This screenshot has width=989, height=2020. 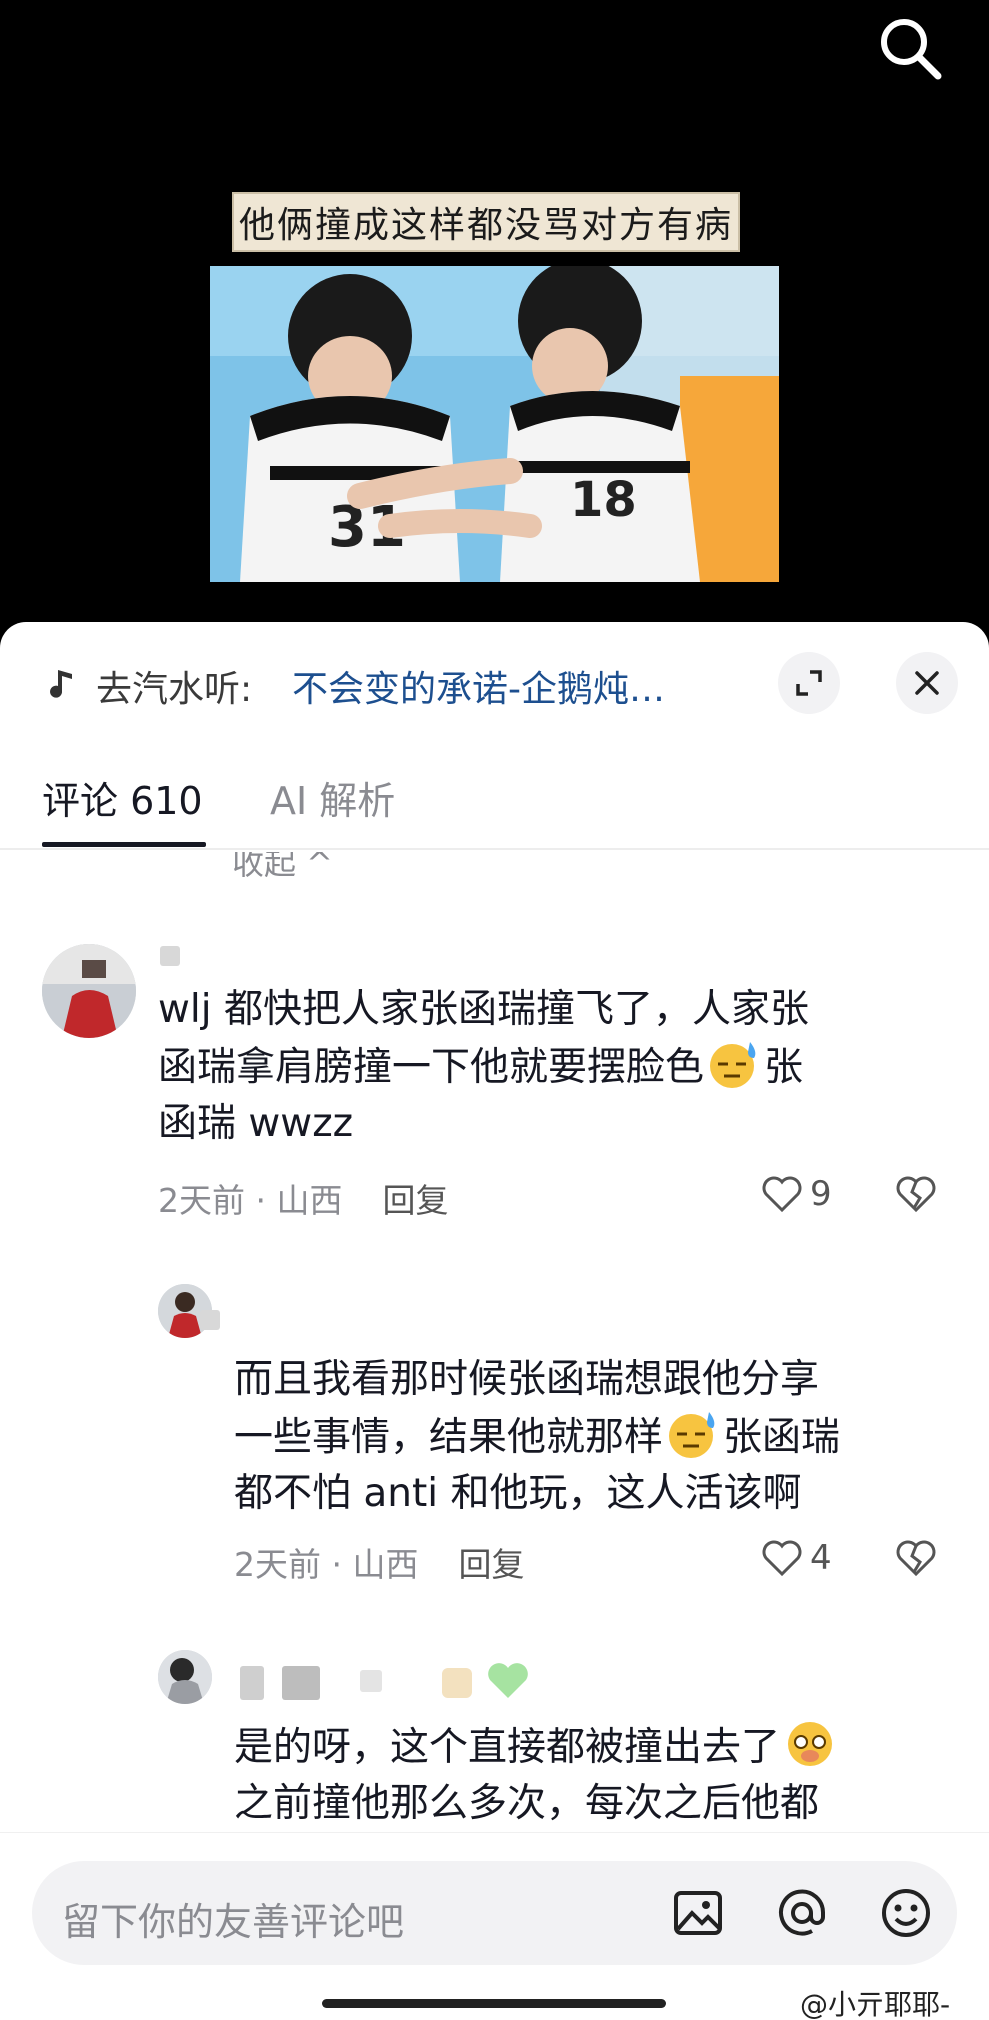 I want to click on close-button, so click(x=927, y=683).